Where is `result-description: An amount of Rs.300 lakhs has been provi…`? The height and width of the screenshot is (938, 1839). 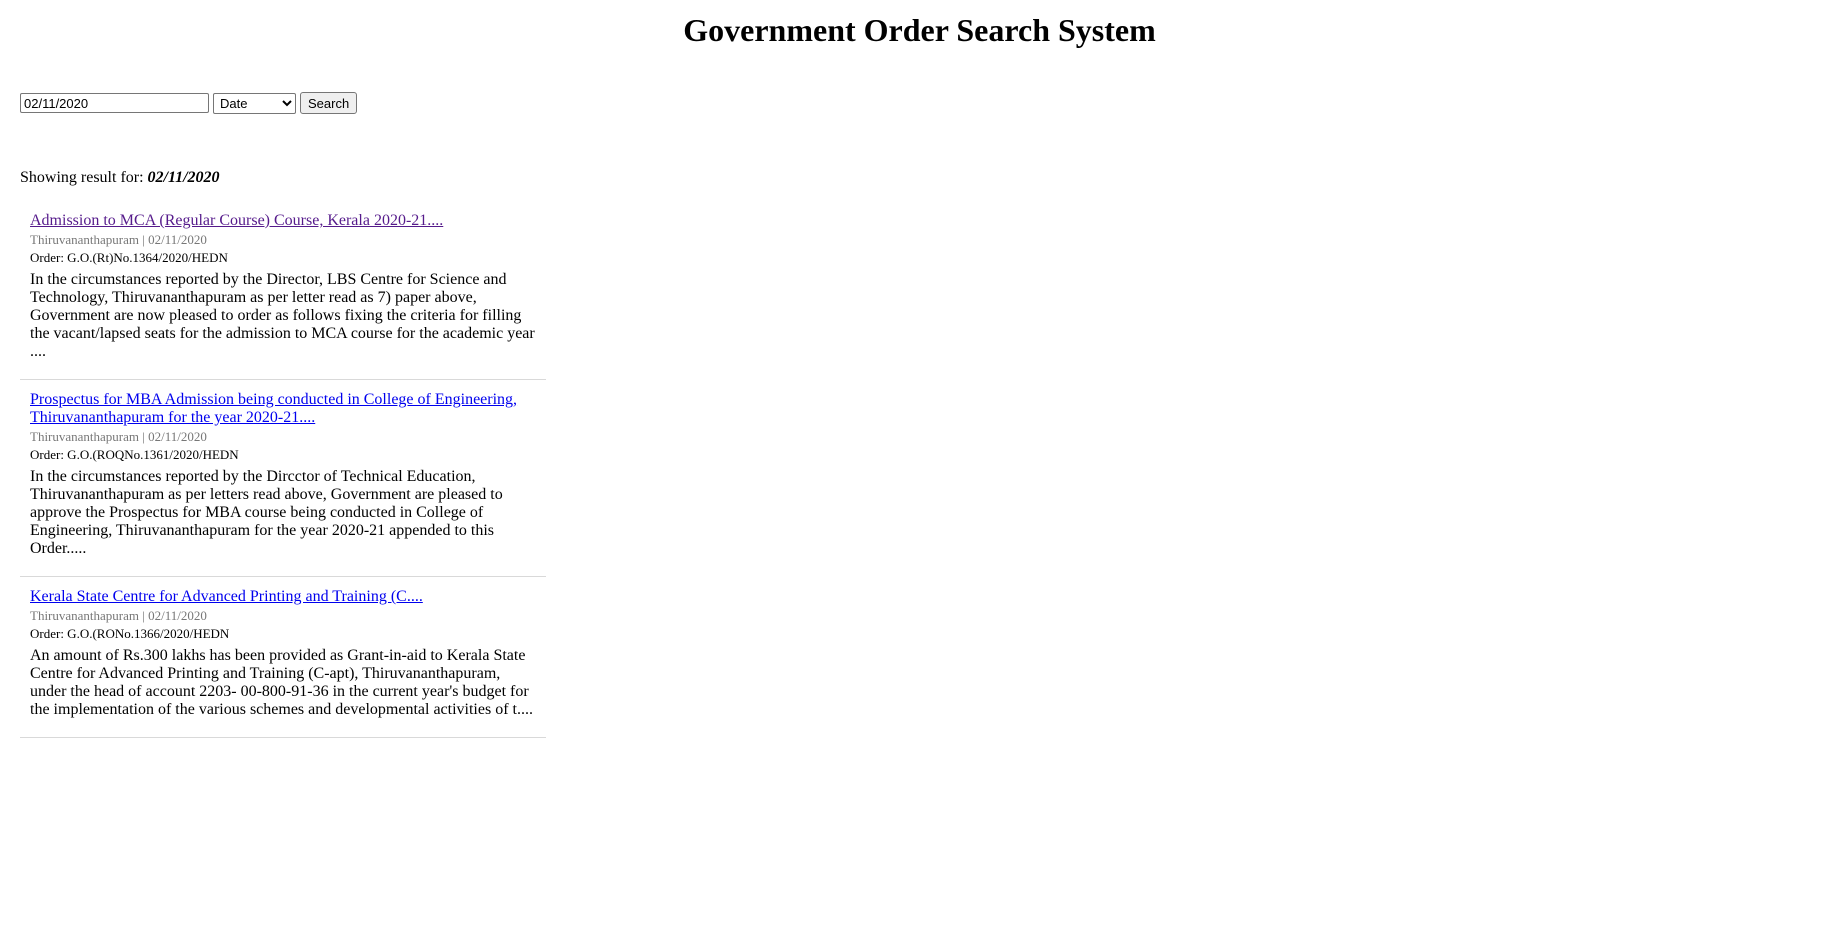 result-description: An amount of Rs.300 lakhs has been provi… is located at coordinates (281, 682).